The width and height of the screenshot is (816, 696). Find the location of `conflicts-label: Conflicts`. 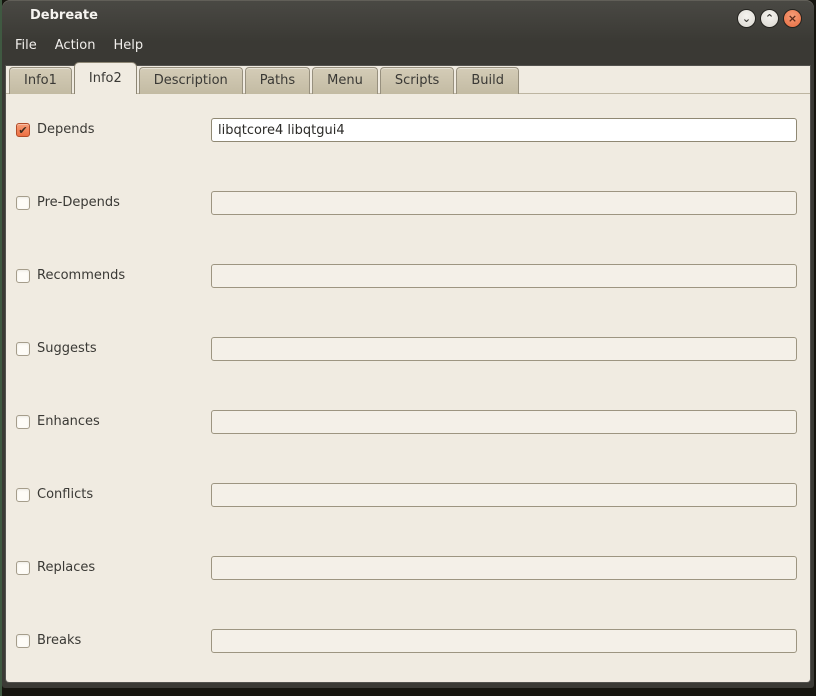

conflicts-label: Conflicts is located at coordinates (65, 494).